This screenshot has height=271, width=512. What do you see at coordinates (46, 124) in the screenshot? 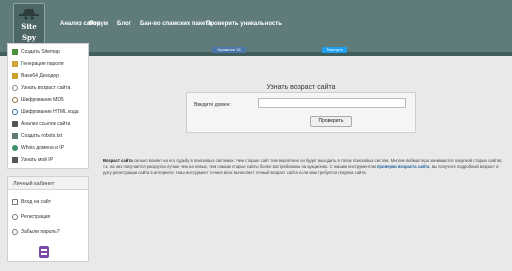
I see `sidebar-item-label: Анализ ссылок сайта` at bounding box center [46, 124].